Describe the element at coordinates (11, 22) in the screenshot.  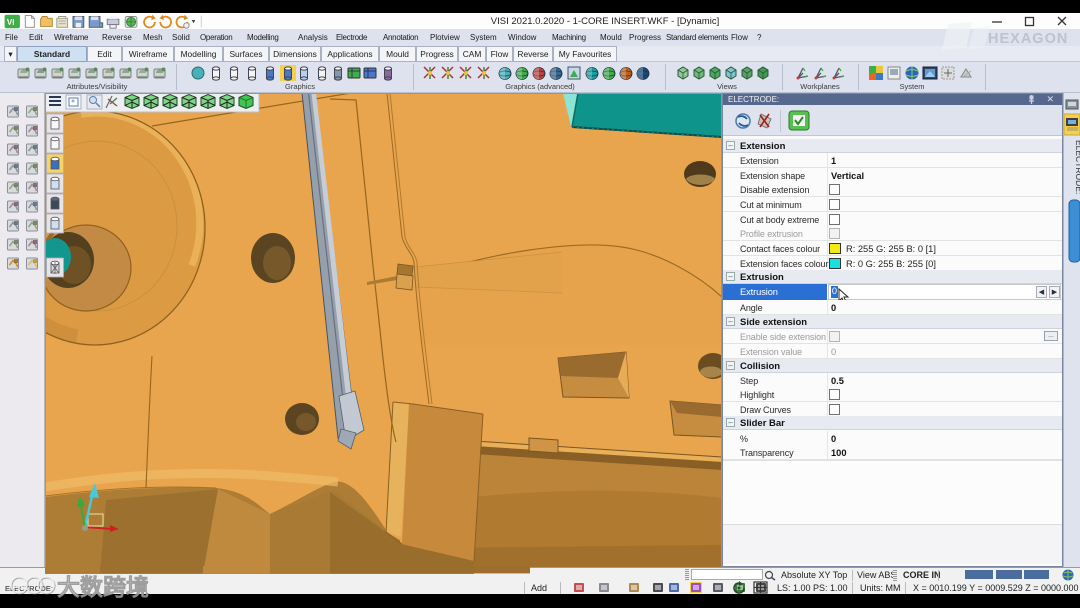
I see `svg-text: VI` at that location.